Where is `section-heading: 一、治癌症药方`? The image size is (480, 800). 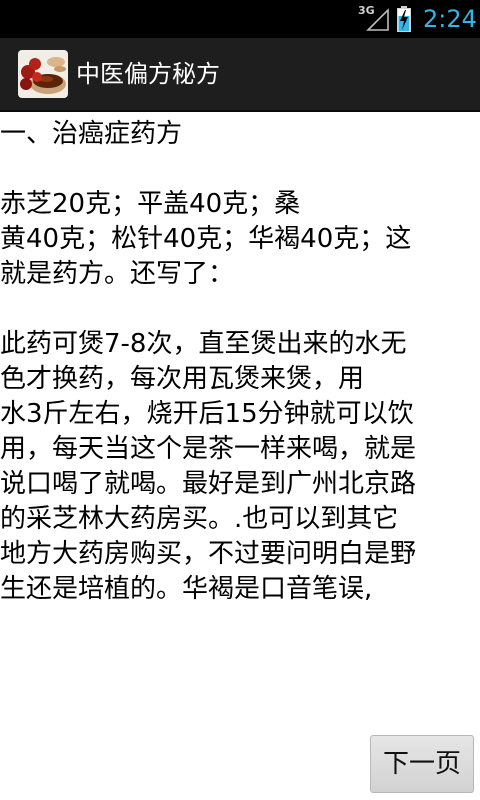
section-heading: 一、治癌症药方 is located at coordinates (91, 134).